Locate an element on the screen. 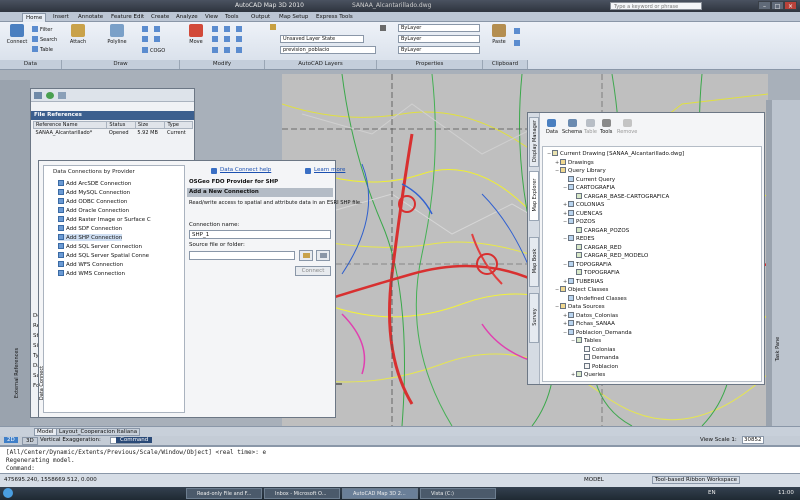 The image size is (800, 500). tools-button: Tools is located at coordinates (606, 127).